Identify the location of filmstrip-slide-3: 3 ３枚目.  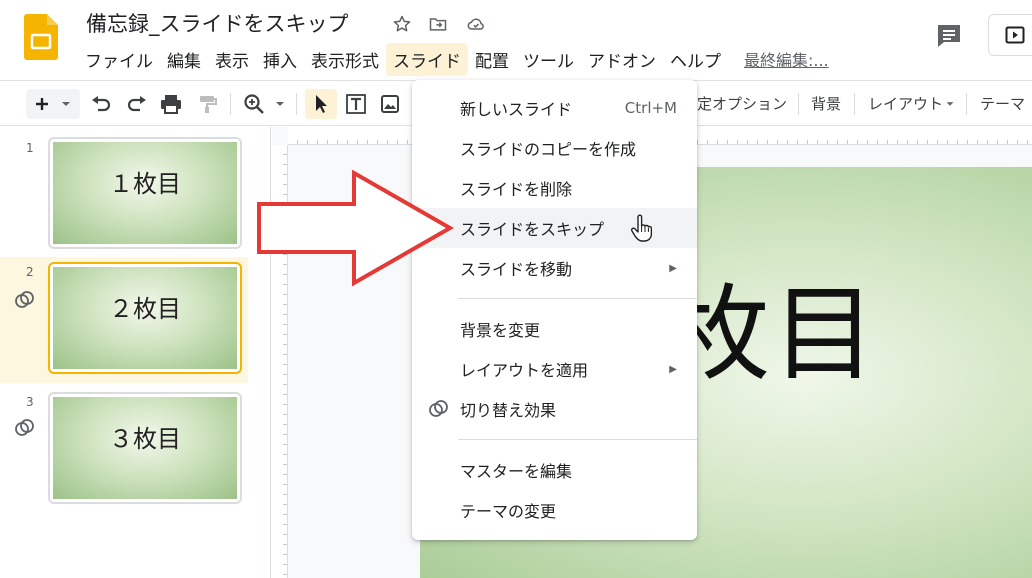
(124, 450).